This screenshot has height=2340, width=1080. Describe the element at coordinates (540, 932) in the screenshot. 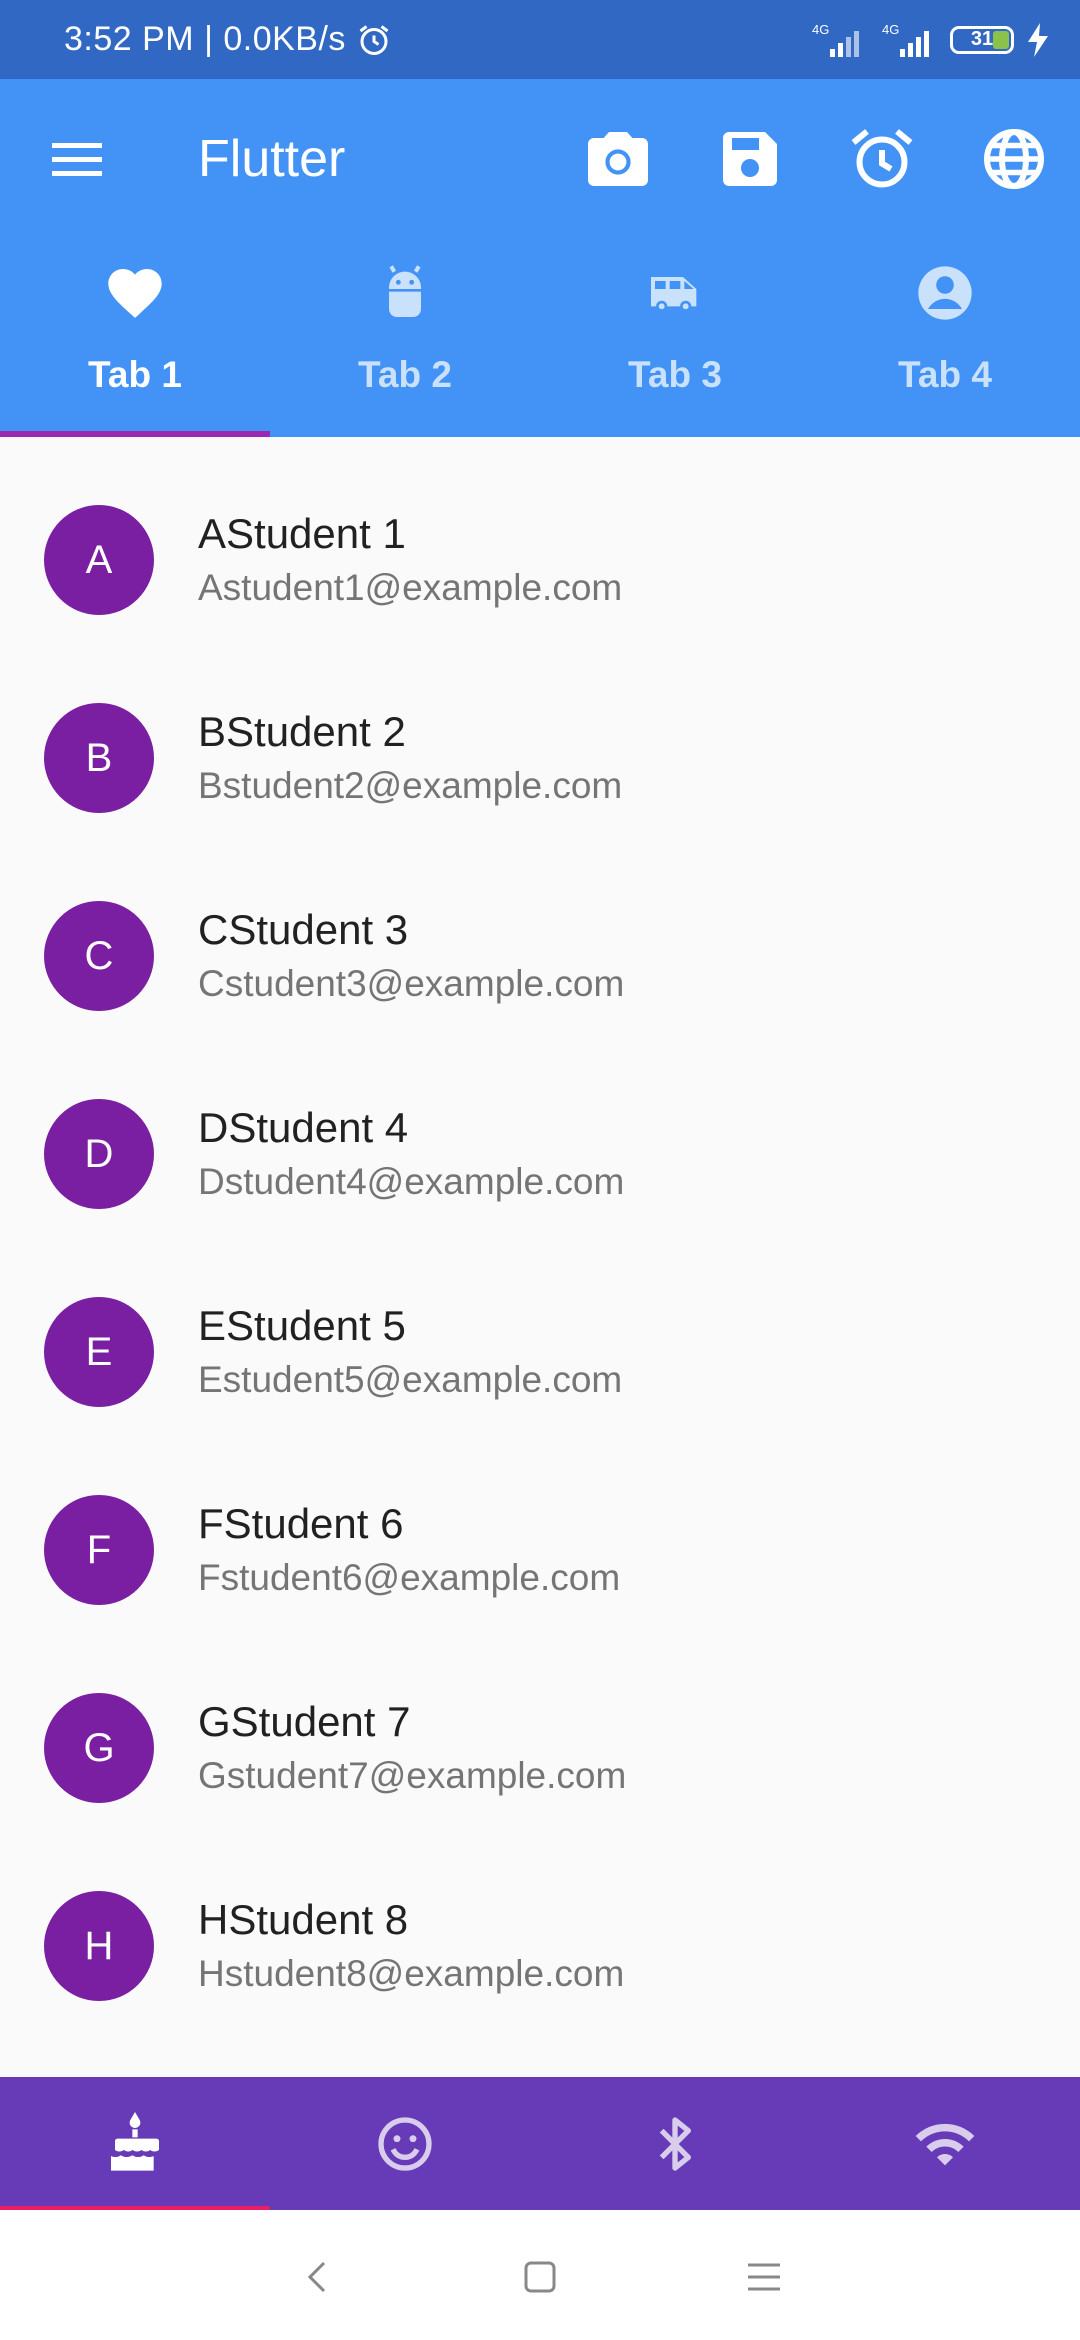

I see `list-item: C CStudent 3 Cstudent3@example.com` at that location.